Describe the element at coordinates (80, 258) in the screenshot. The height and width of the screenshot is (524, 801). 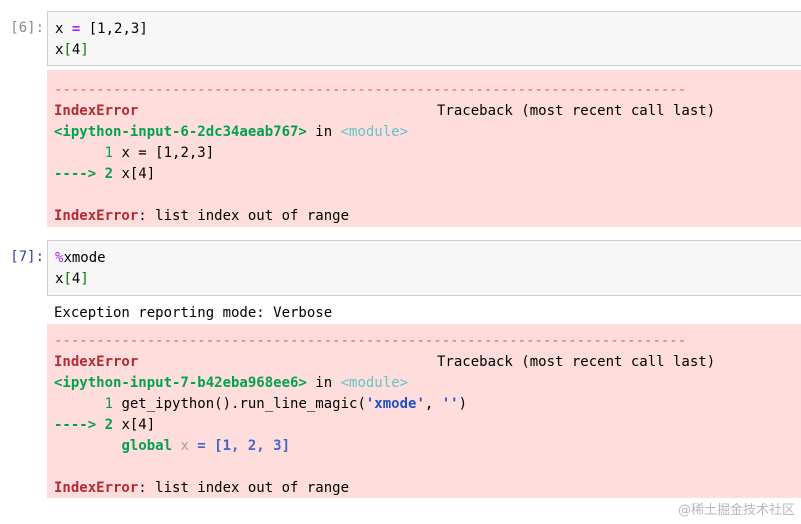
I see `cell-7-code-line-1: %xmode` at that location.